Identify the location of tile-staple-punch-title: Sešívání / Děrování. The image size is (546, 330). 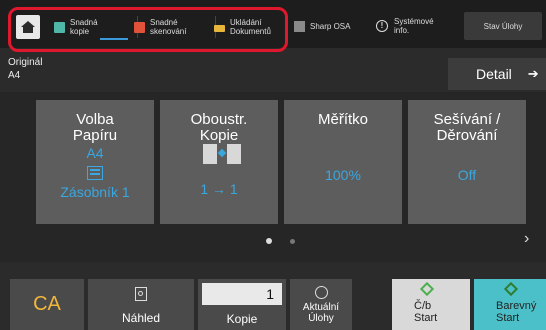
(467, 127).